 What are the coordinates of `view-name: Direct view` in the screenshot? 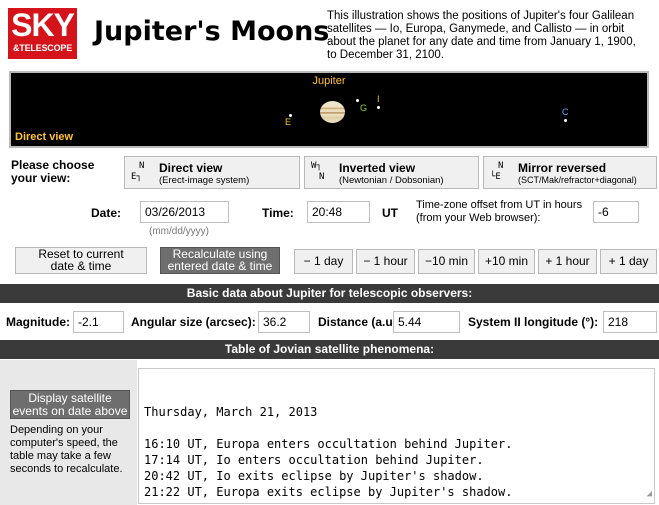 It's located at (191, 168).